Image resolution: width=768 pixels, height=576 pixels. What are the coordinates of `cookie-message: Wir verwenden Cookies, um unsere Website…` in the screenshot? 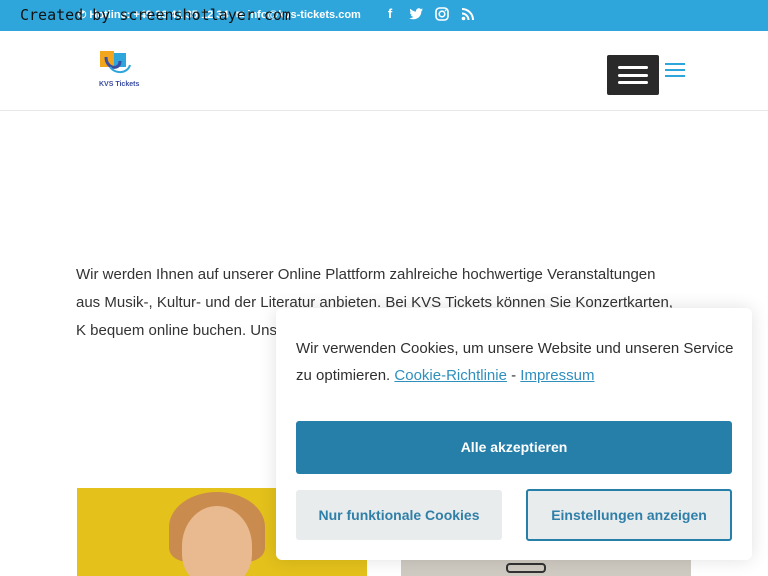 It's located at (516, 362).